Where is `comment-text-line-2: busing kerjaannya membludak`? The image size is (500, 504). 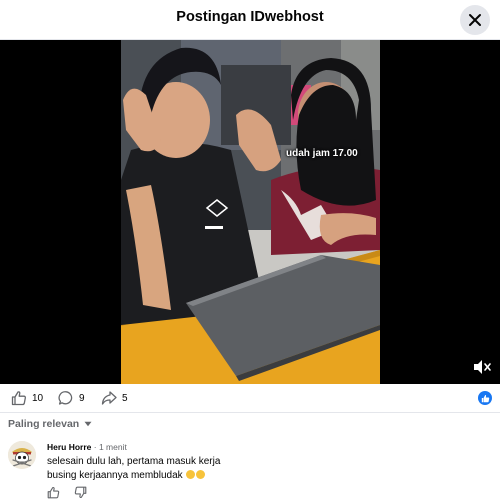 comment-text-line-2: busing kerjaannya membludak is located at coordinates (126, 475).